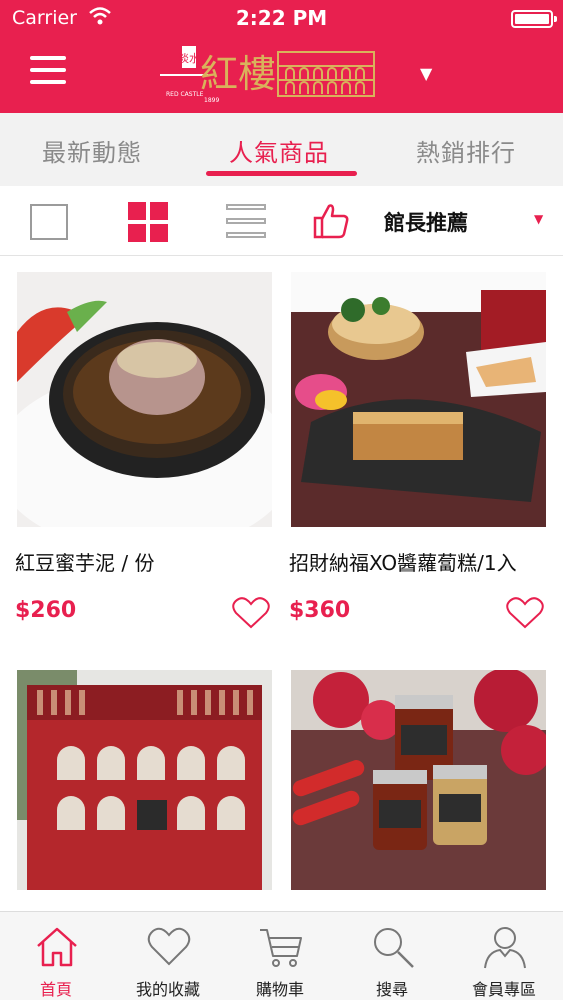 This screenshot has height=1000, width=563. I want to click on list-view-icon, so click(246, 222).